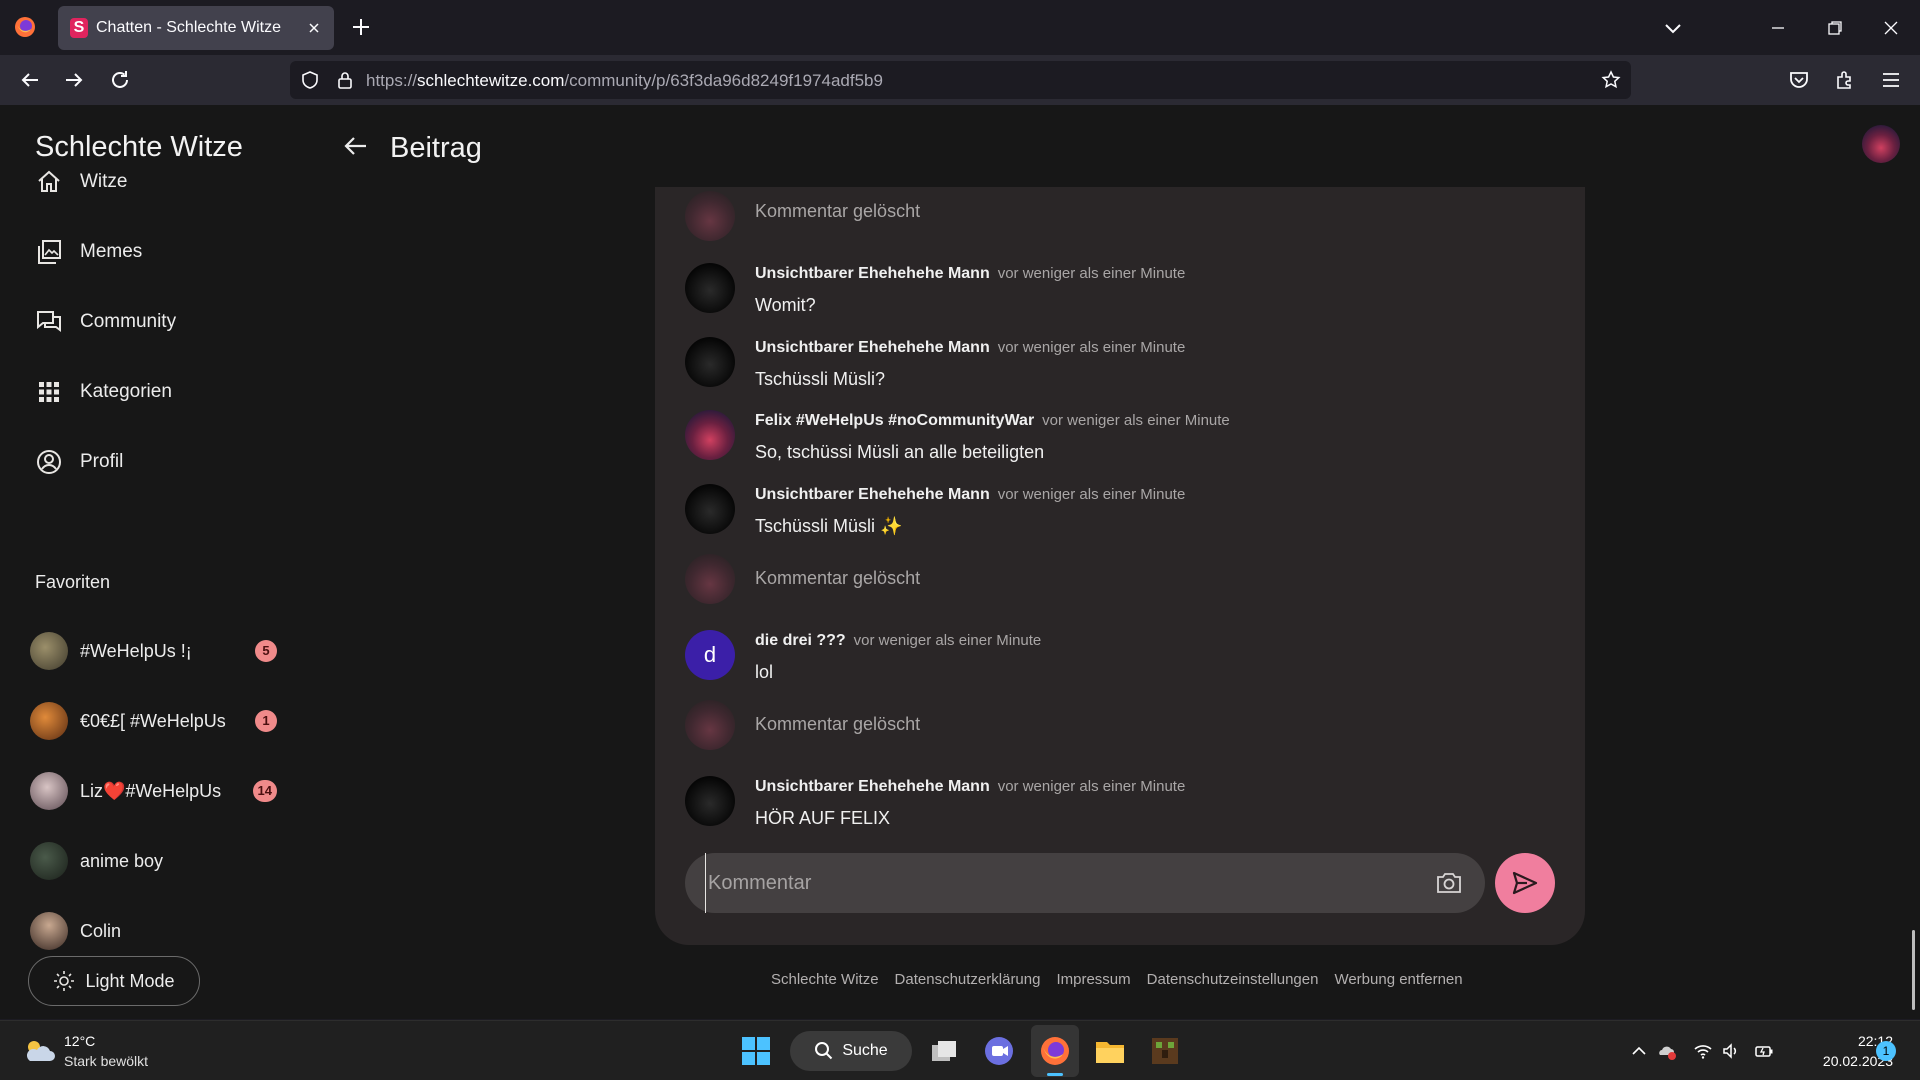 Image resolution: width=1920 pixels, height=1080 pixels. I want to click on minecraft-icon, so click(1165, 1051).